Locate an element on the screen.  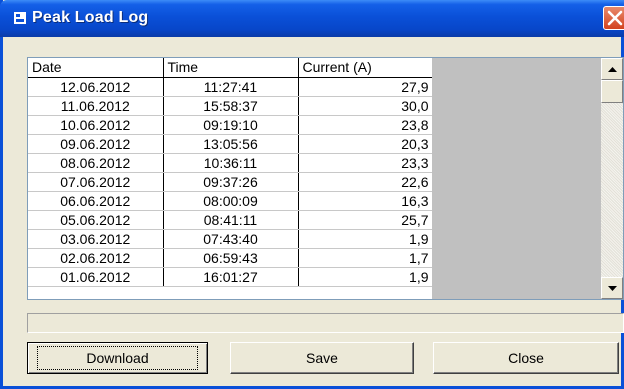
table-row: 11.06.2012 15:58:37 30,0 is located at coordinates (230, 106).